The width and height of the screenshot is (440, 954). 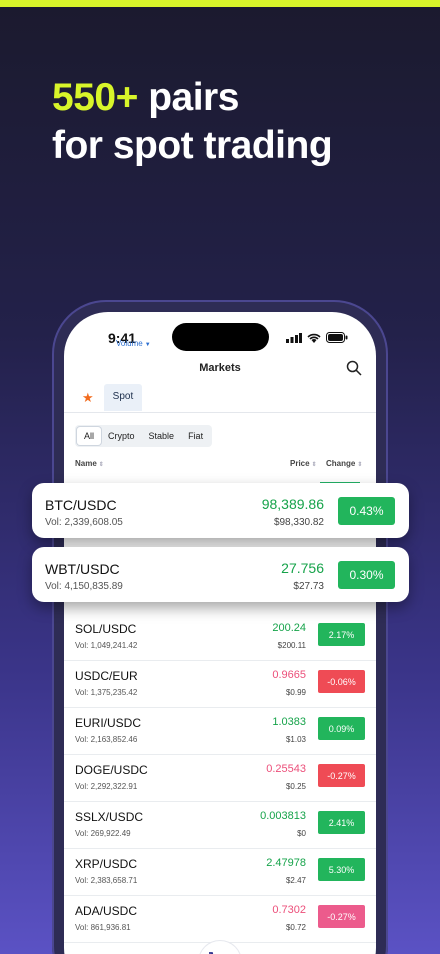 I want to click on column-volume-label: Volume, so click(x=129, y=343).